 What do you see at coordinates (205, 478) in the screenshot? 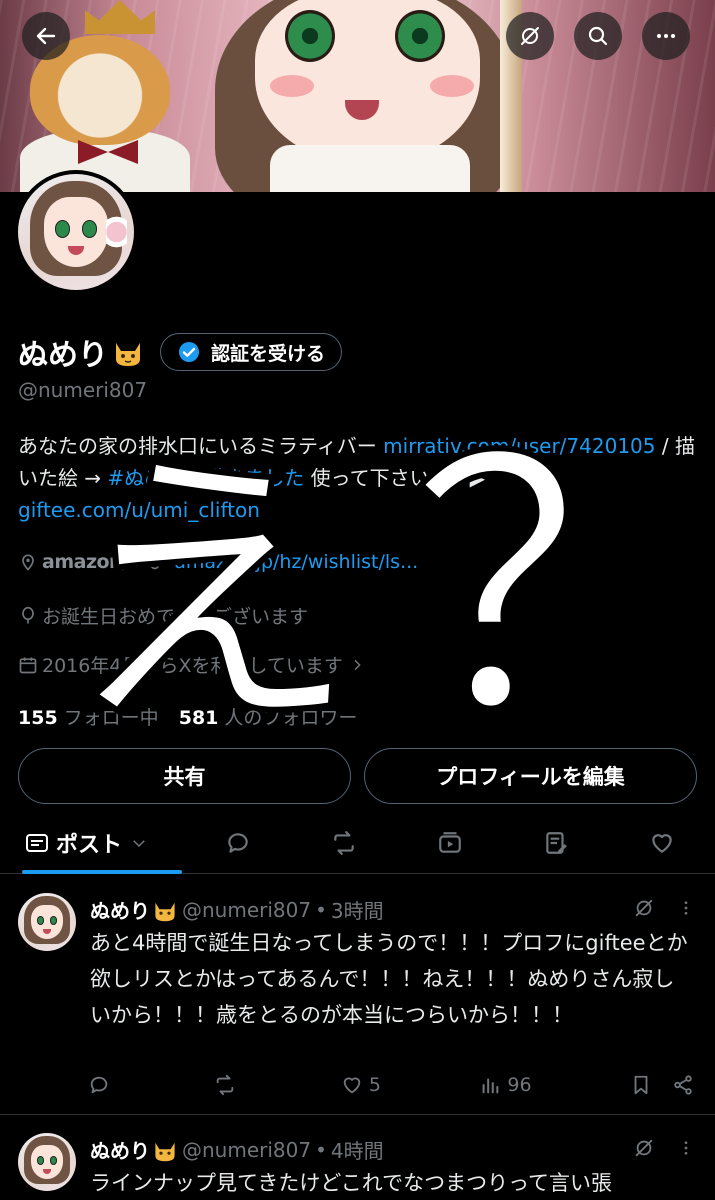
I see `bio-hashtag: #ぬめりが描きました` at bounding box center [205, 478].